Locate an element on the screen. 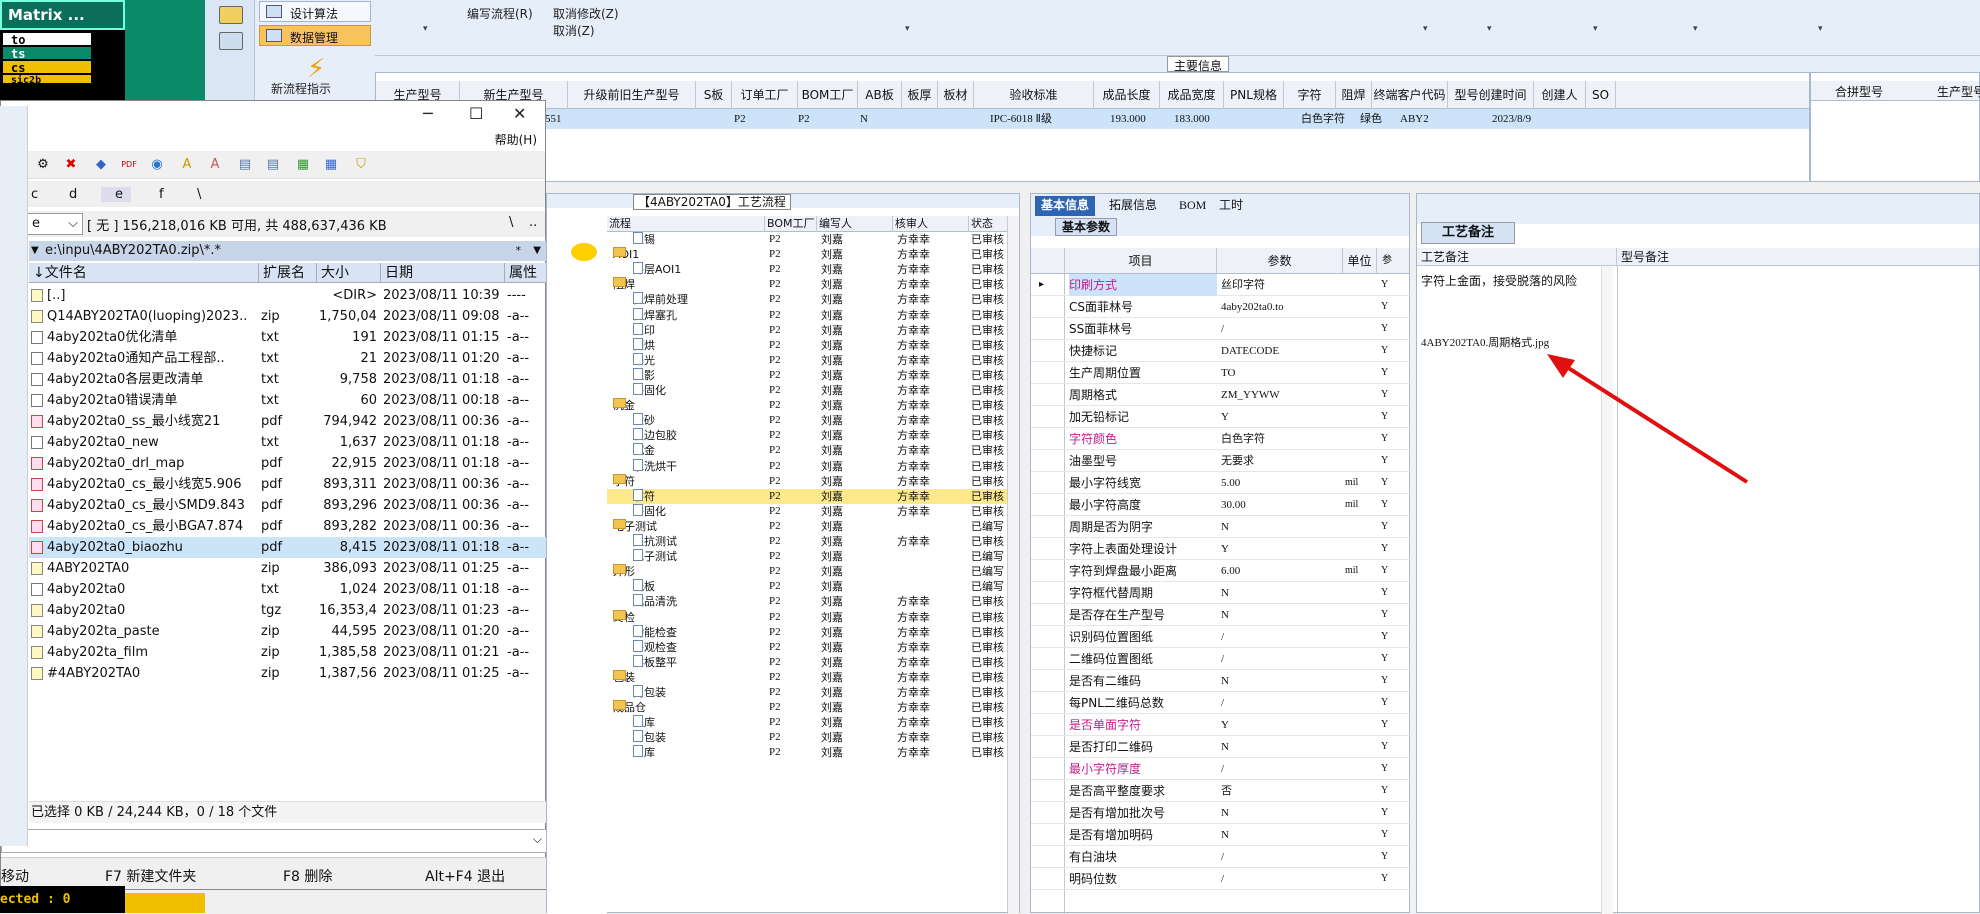 This screenshot has height=914, width=1980. process-row: 电子测试 P2 刘嘉 已编写 is located at coordinates (807, 556).